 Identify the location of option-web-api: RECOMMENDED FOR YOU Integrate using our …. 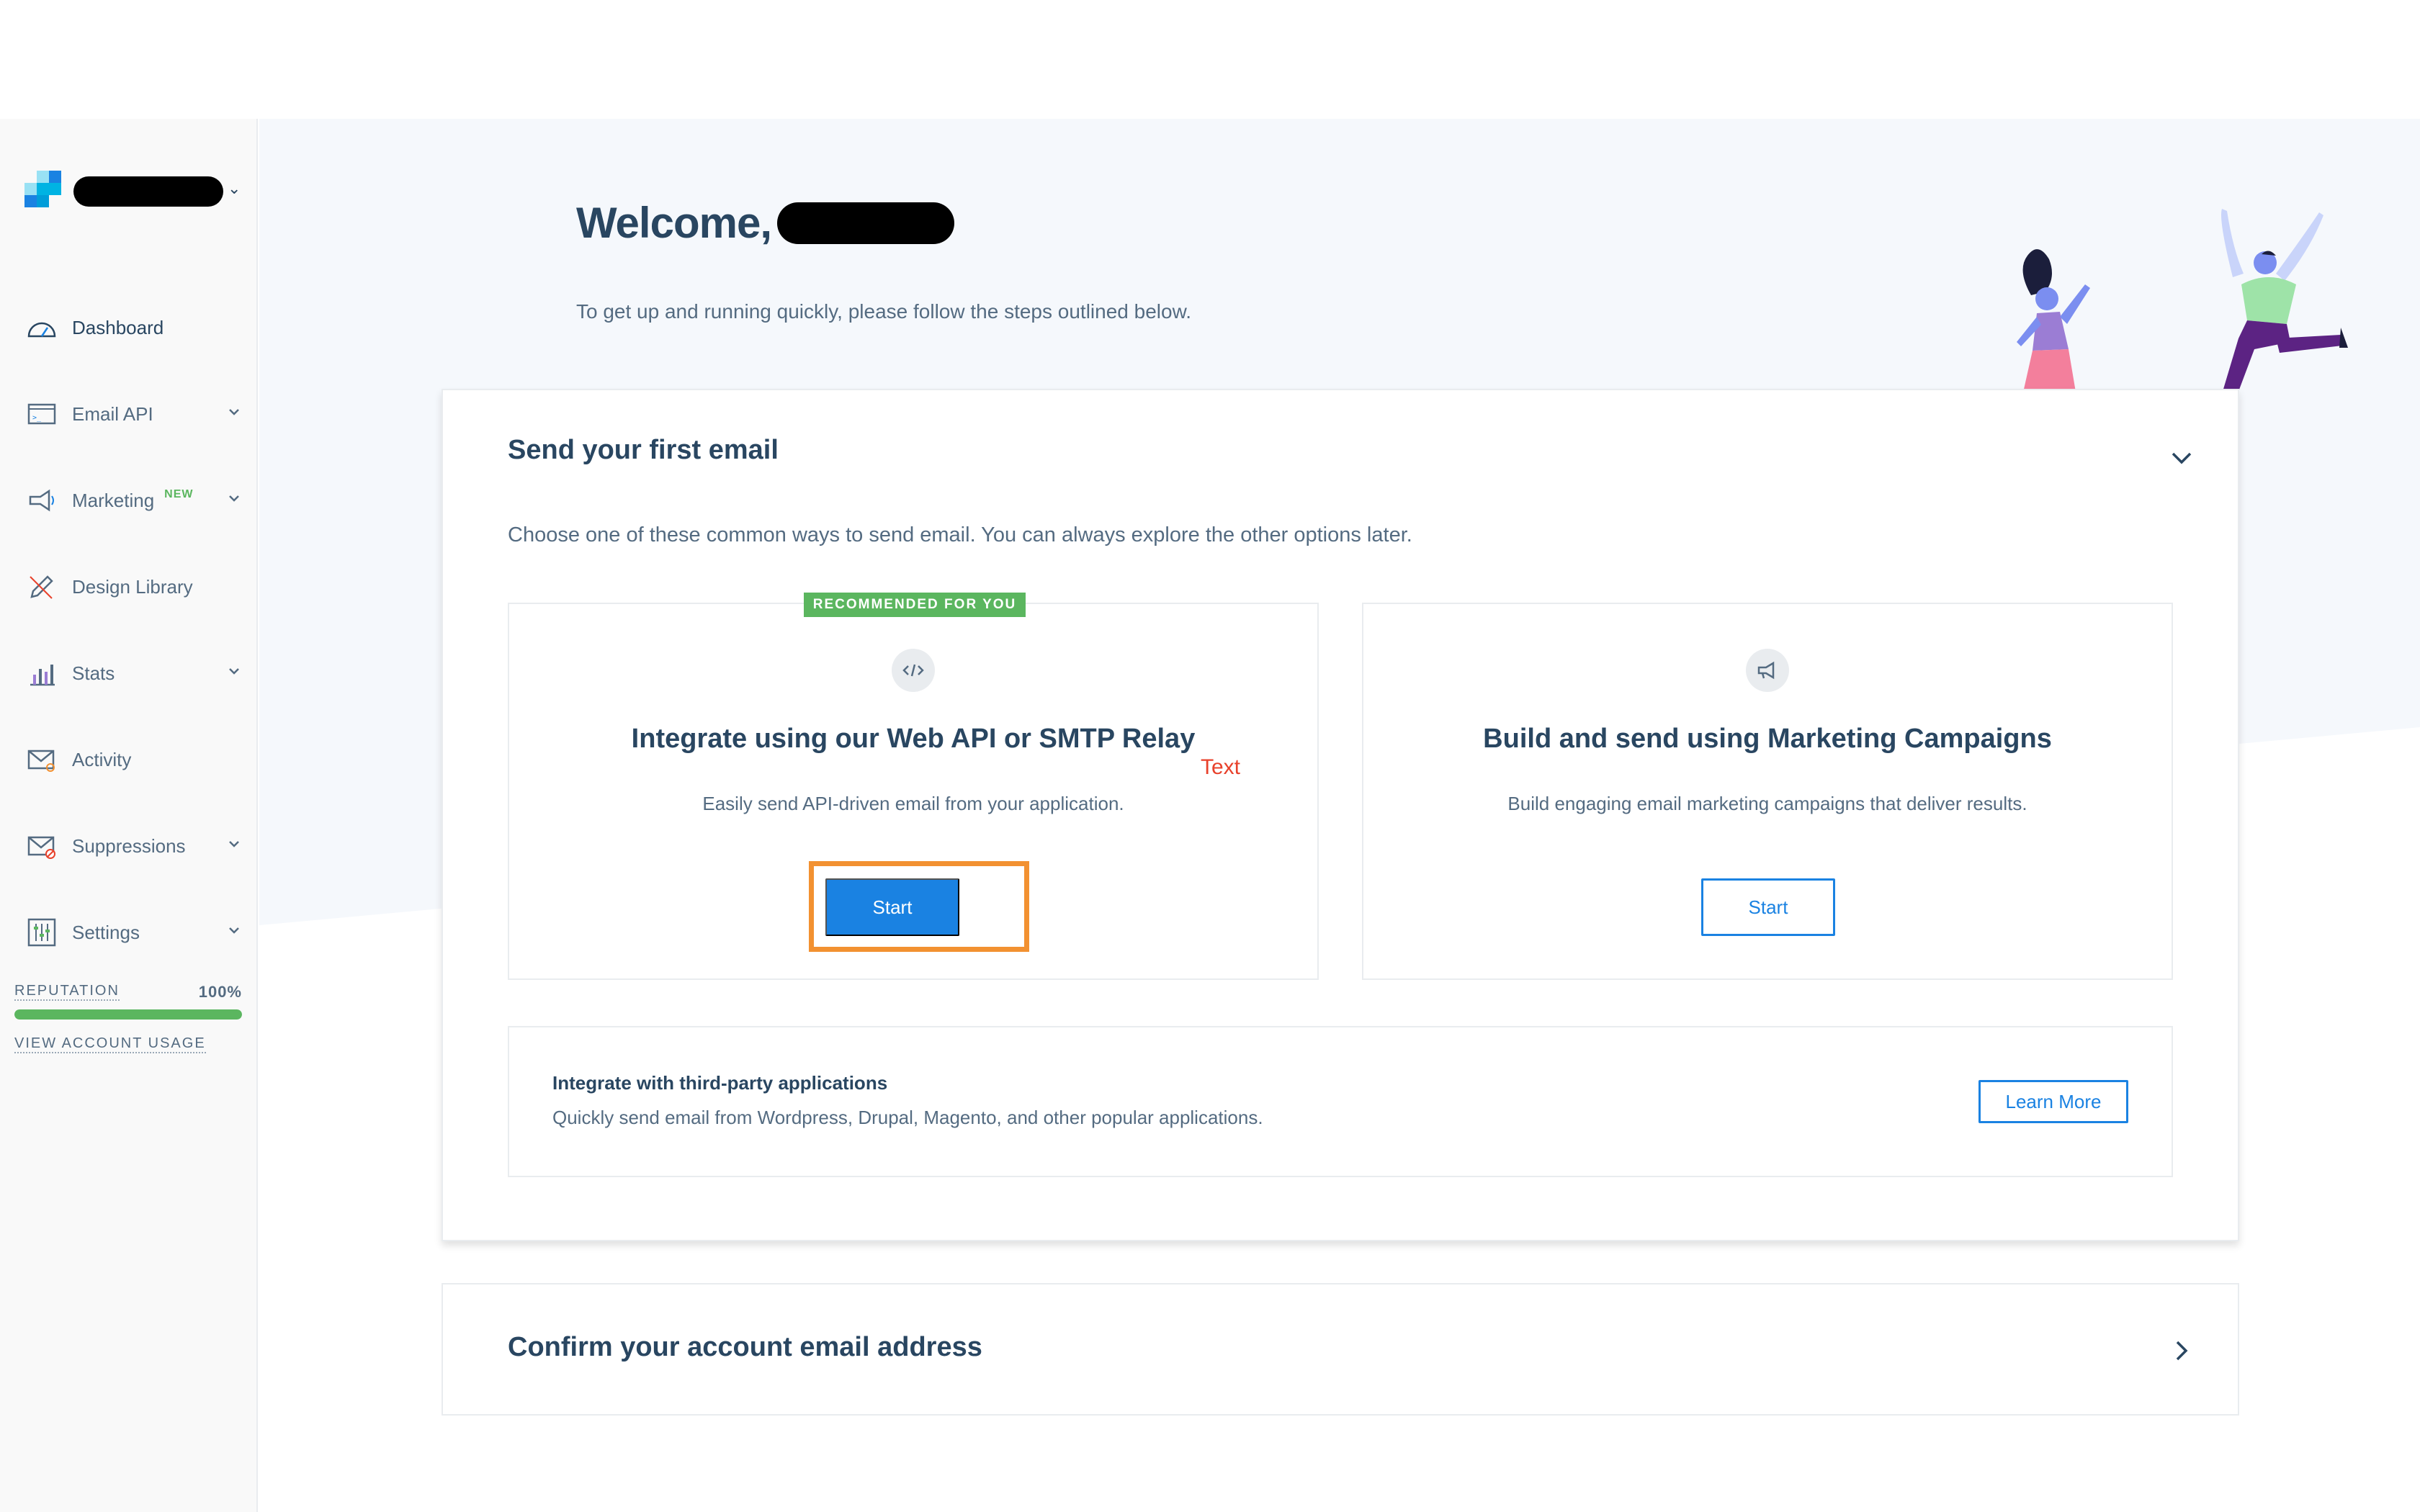
(913, 786).